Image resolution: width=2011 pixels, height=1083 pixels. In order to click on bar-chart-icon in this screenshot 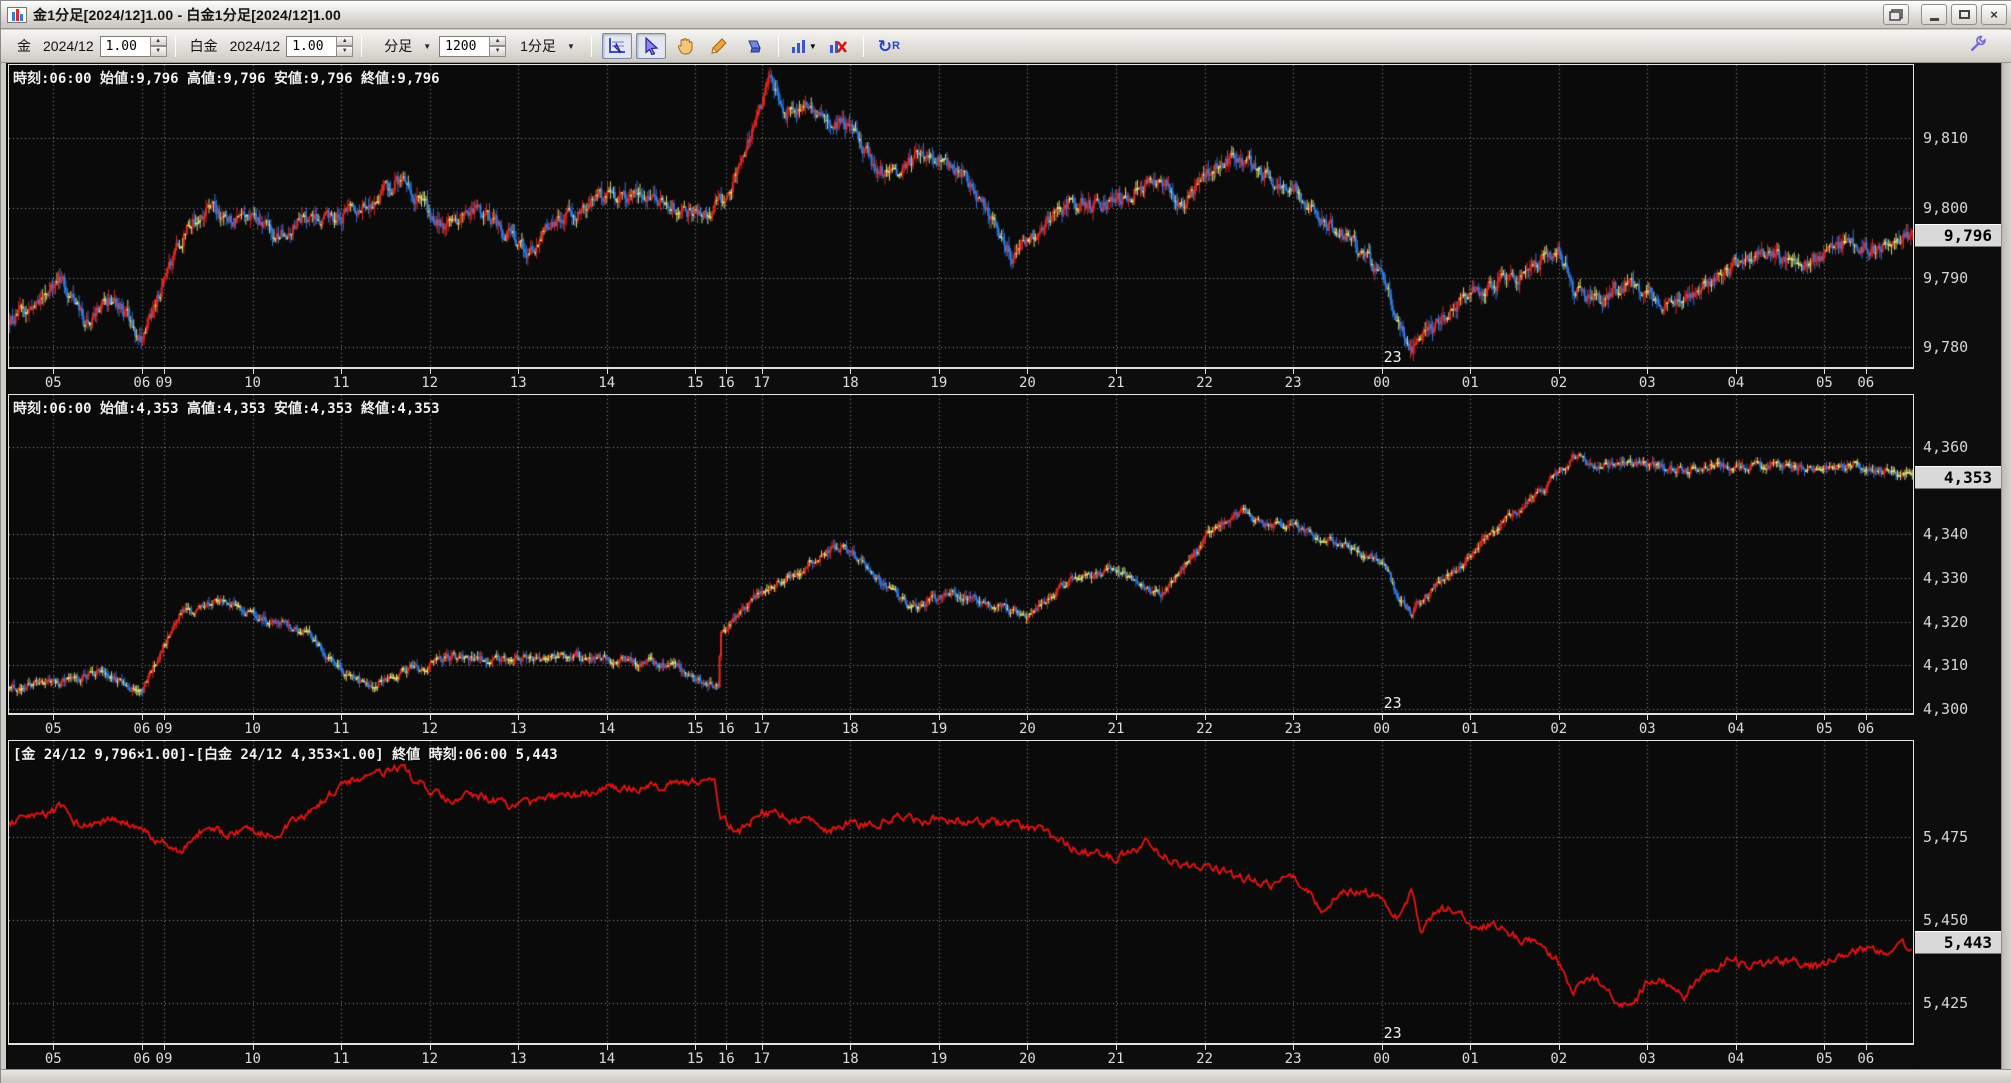, I will do `click(798, 46)`.